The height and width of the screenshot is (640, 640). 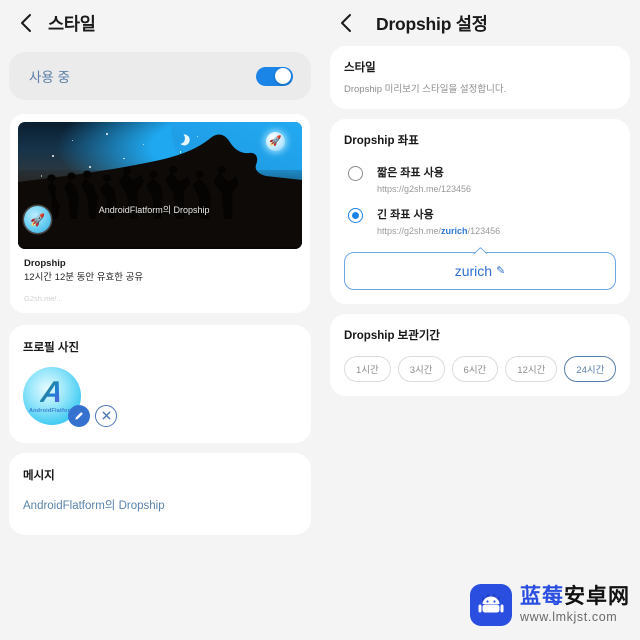 I want to click on radio-short-body: 짧은 좌표 사용 https://g2sh.me/123456, so click(x=424, y=179).